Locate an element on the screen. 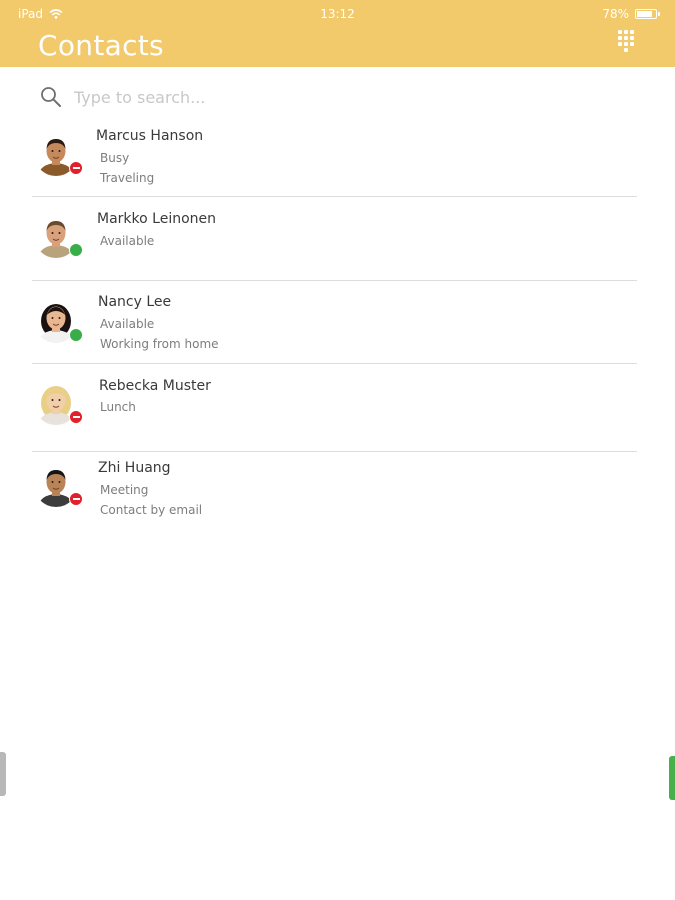 This screenshot has height=900, width=675. contact-name: Marcus Hanson is located at coordinates (150, 136).